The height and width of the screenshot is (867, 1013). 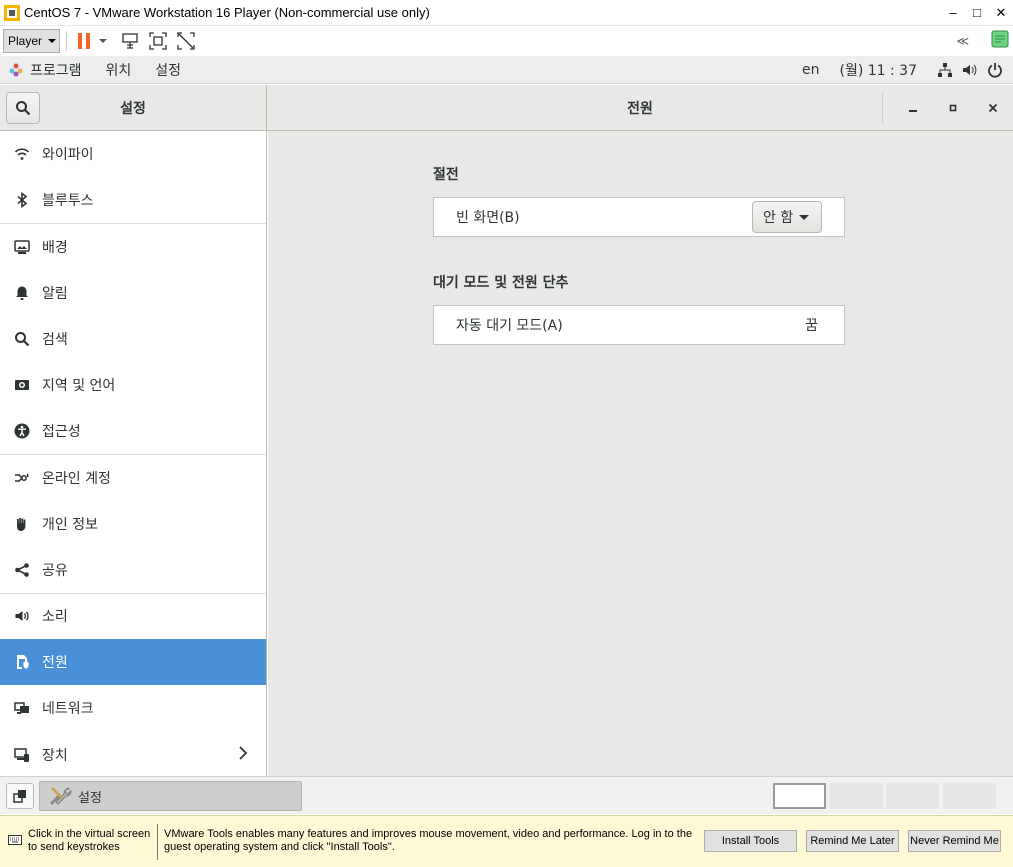 I want to click on settings-tools-icon, so click(x=60, y=796).